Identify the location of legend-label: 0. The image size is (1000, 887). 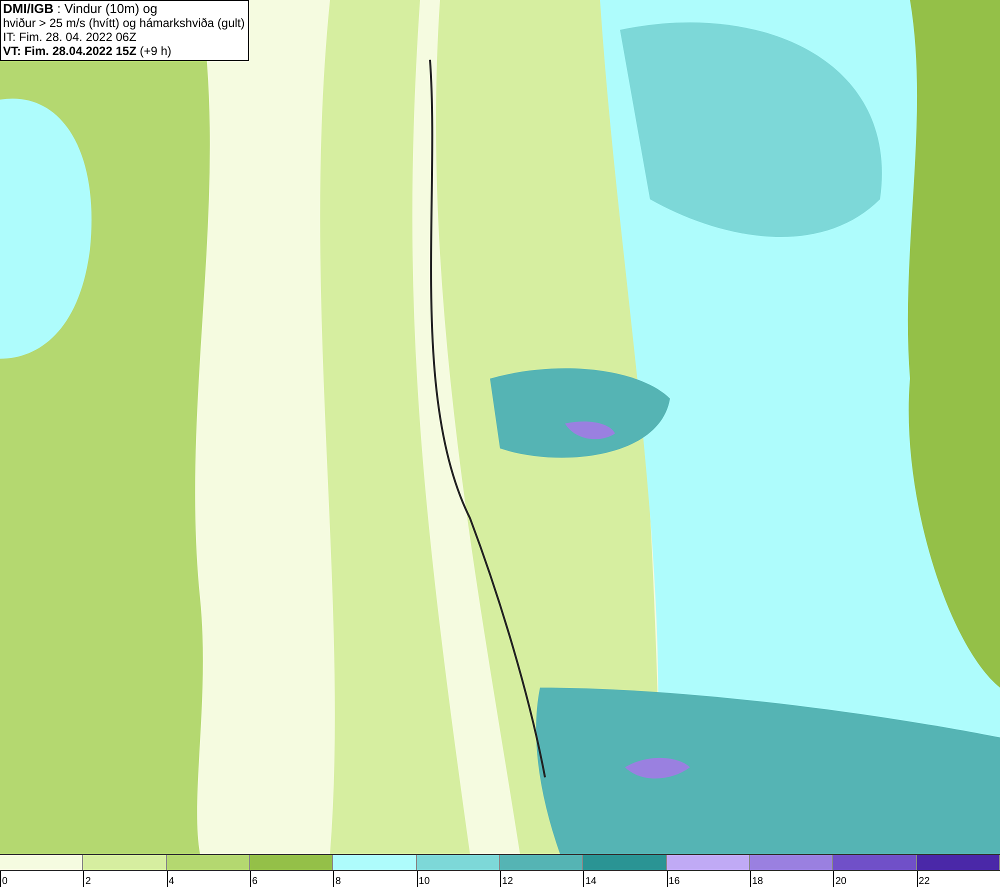
(5, 881).